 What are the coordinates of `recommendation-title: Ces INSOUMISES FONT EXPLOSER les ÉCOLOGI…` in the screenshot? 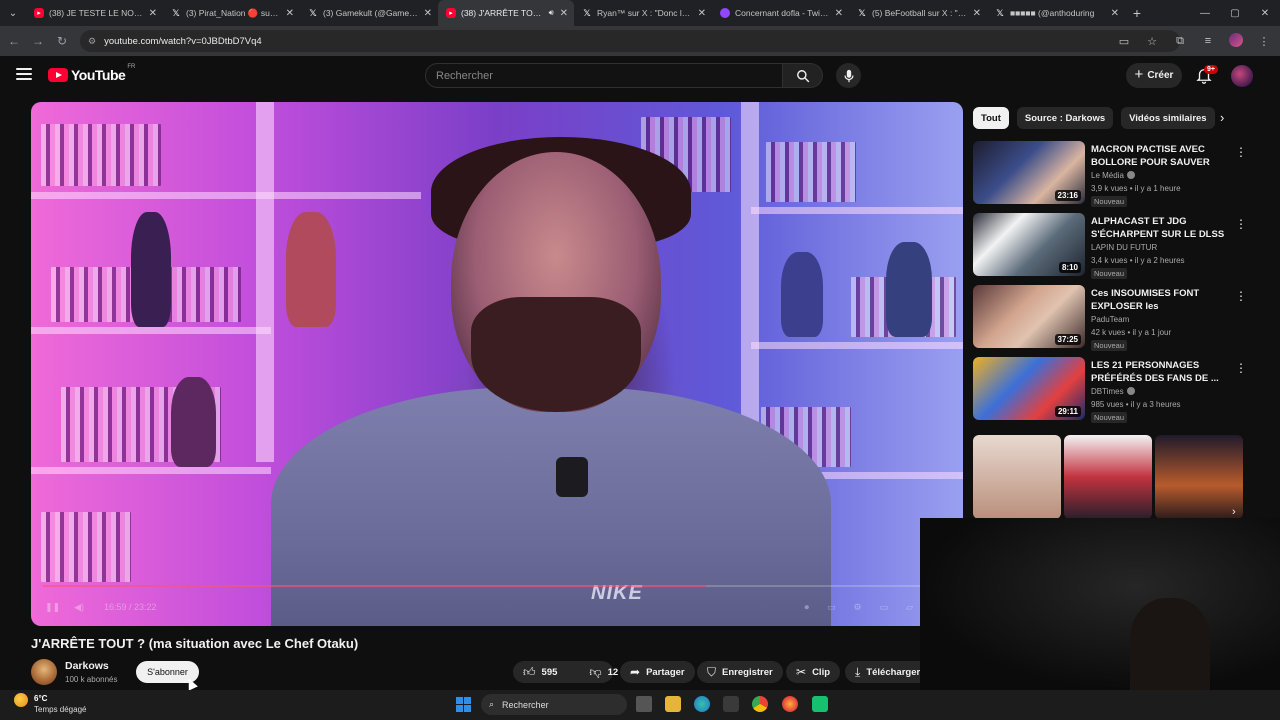 It's located at (1160, 300).